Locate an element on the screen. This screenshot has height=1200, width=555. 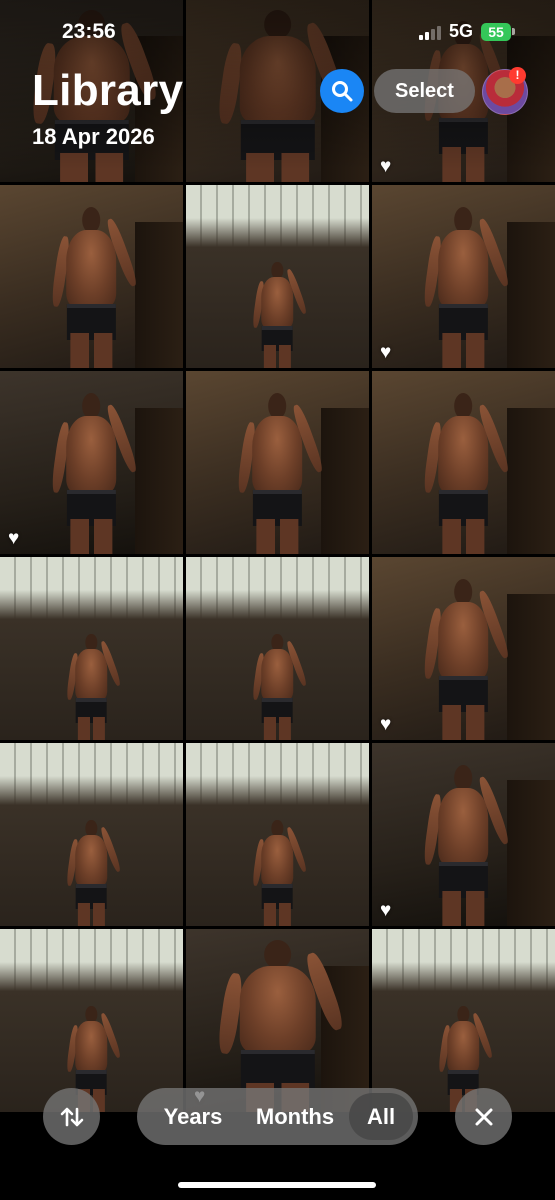
alert-badge: ! is located at coordinates (517, 75).